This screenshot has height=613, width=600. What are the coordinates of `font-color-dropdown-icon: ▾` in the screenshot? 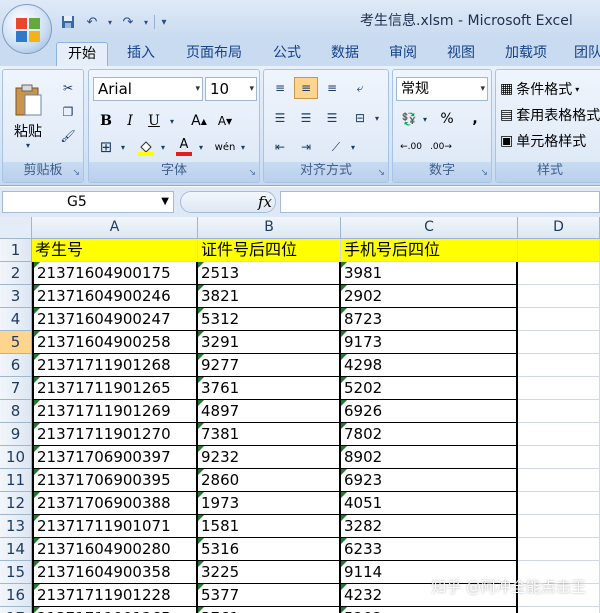 It's located at (201, 147).